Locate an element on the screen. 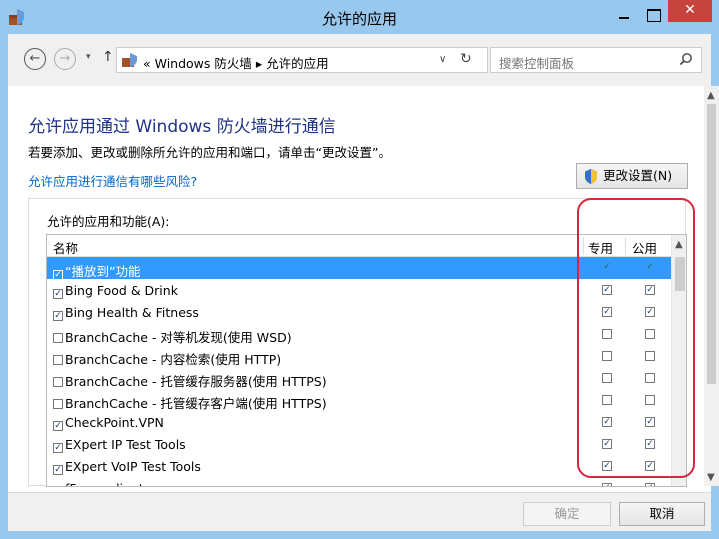 The height and width of the screenshot is (539, 719). app-name-label: f5-vpn-client is located at coordinates (104, 483).